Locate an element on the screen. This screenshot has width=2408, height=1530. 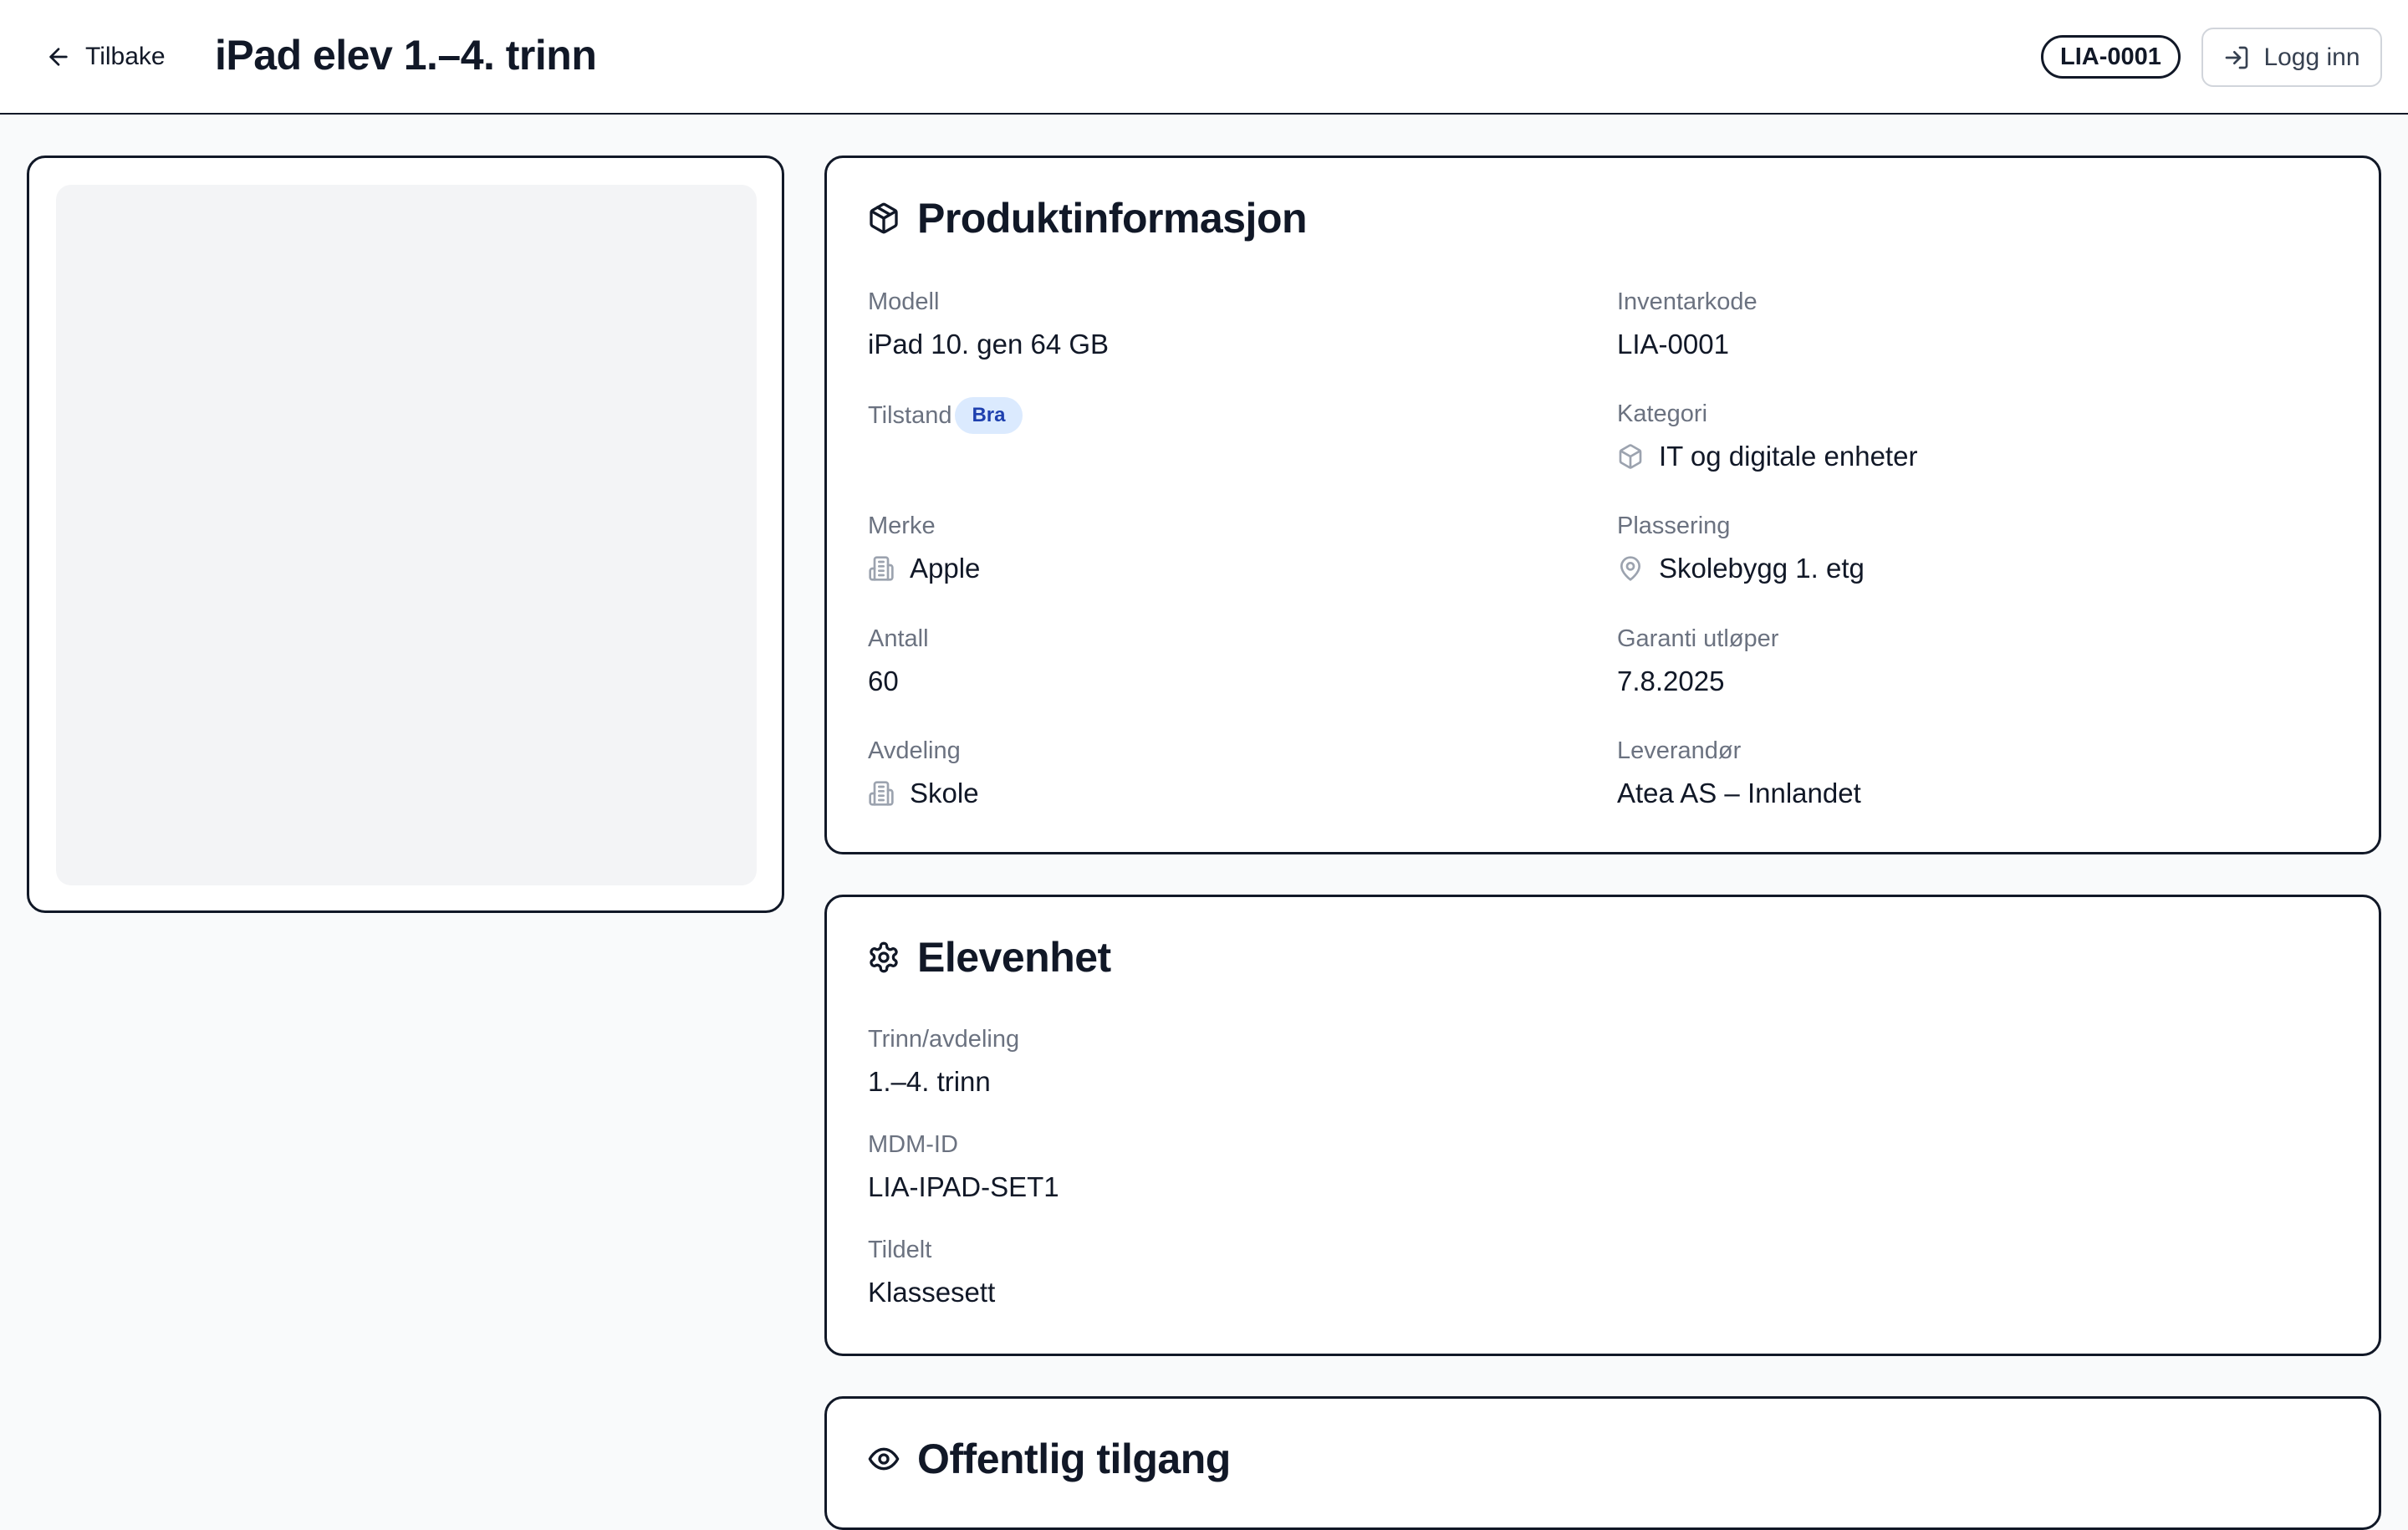
field-supplier-value: Atea AS – Innlandet is located at coordinates (1739, 793).